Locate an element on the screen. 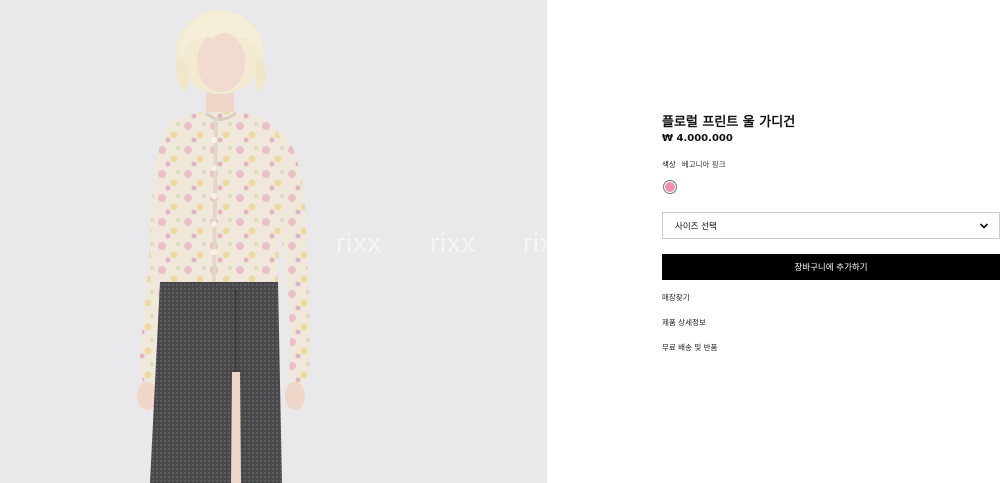 The height and width of the screenshot is (483, 1000). product-price: ₩ 4.000.000 is located at coordinates (697, 138).